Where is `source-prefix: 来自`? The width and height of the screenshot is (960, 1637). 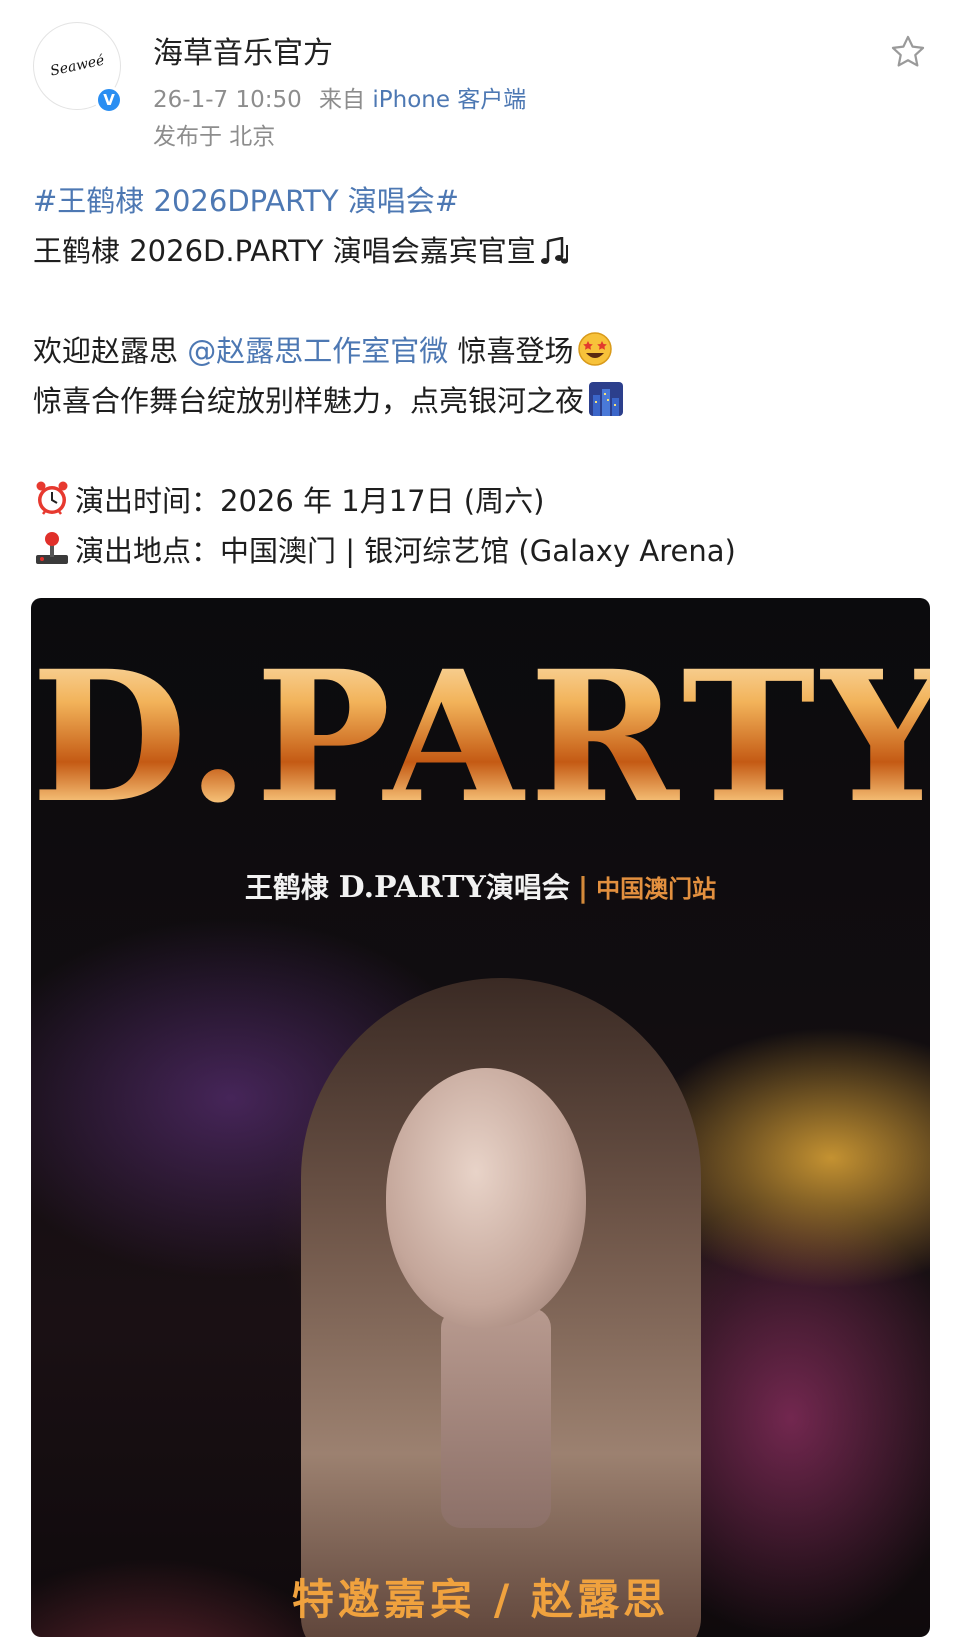
source-prefix: 来自 is located at coordinates (342, 100).